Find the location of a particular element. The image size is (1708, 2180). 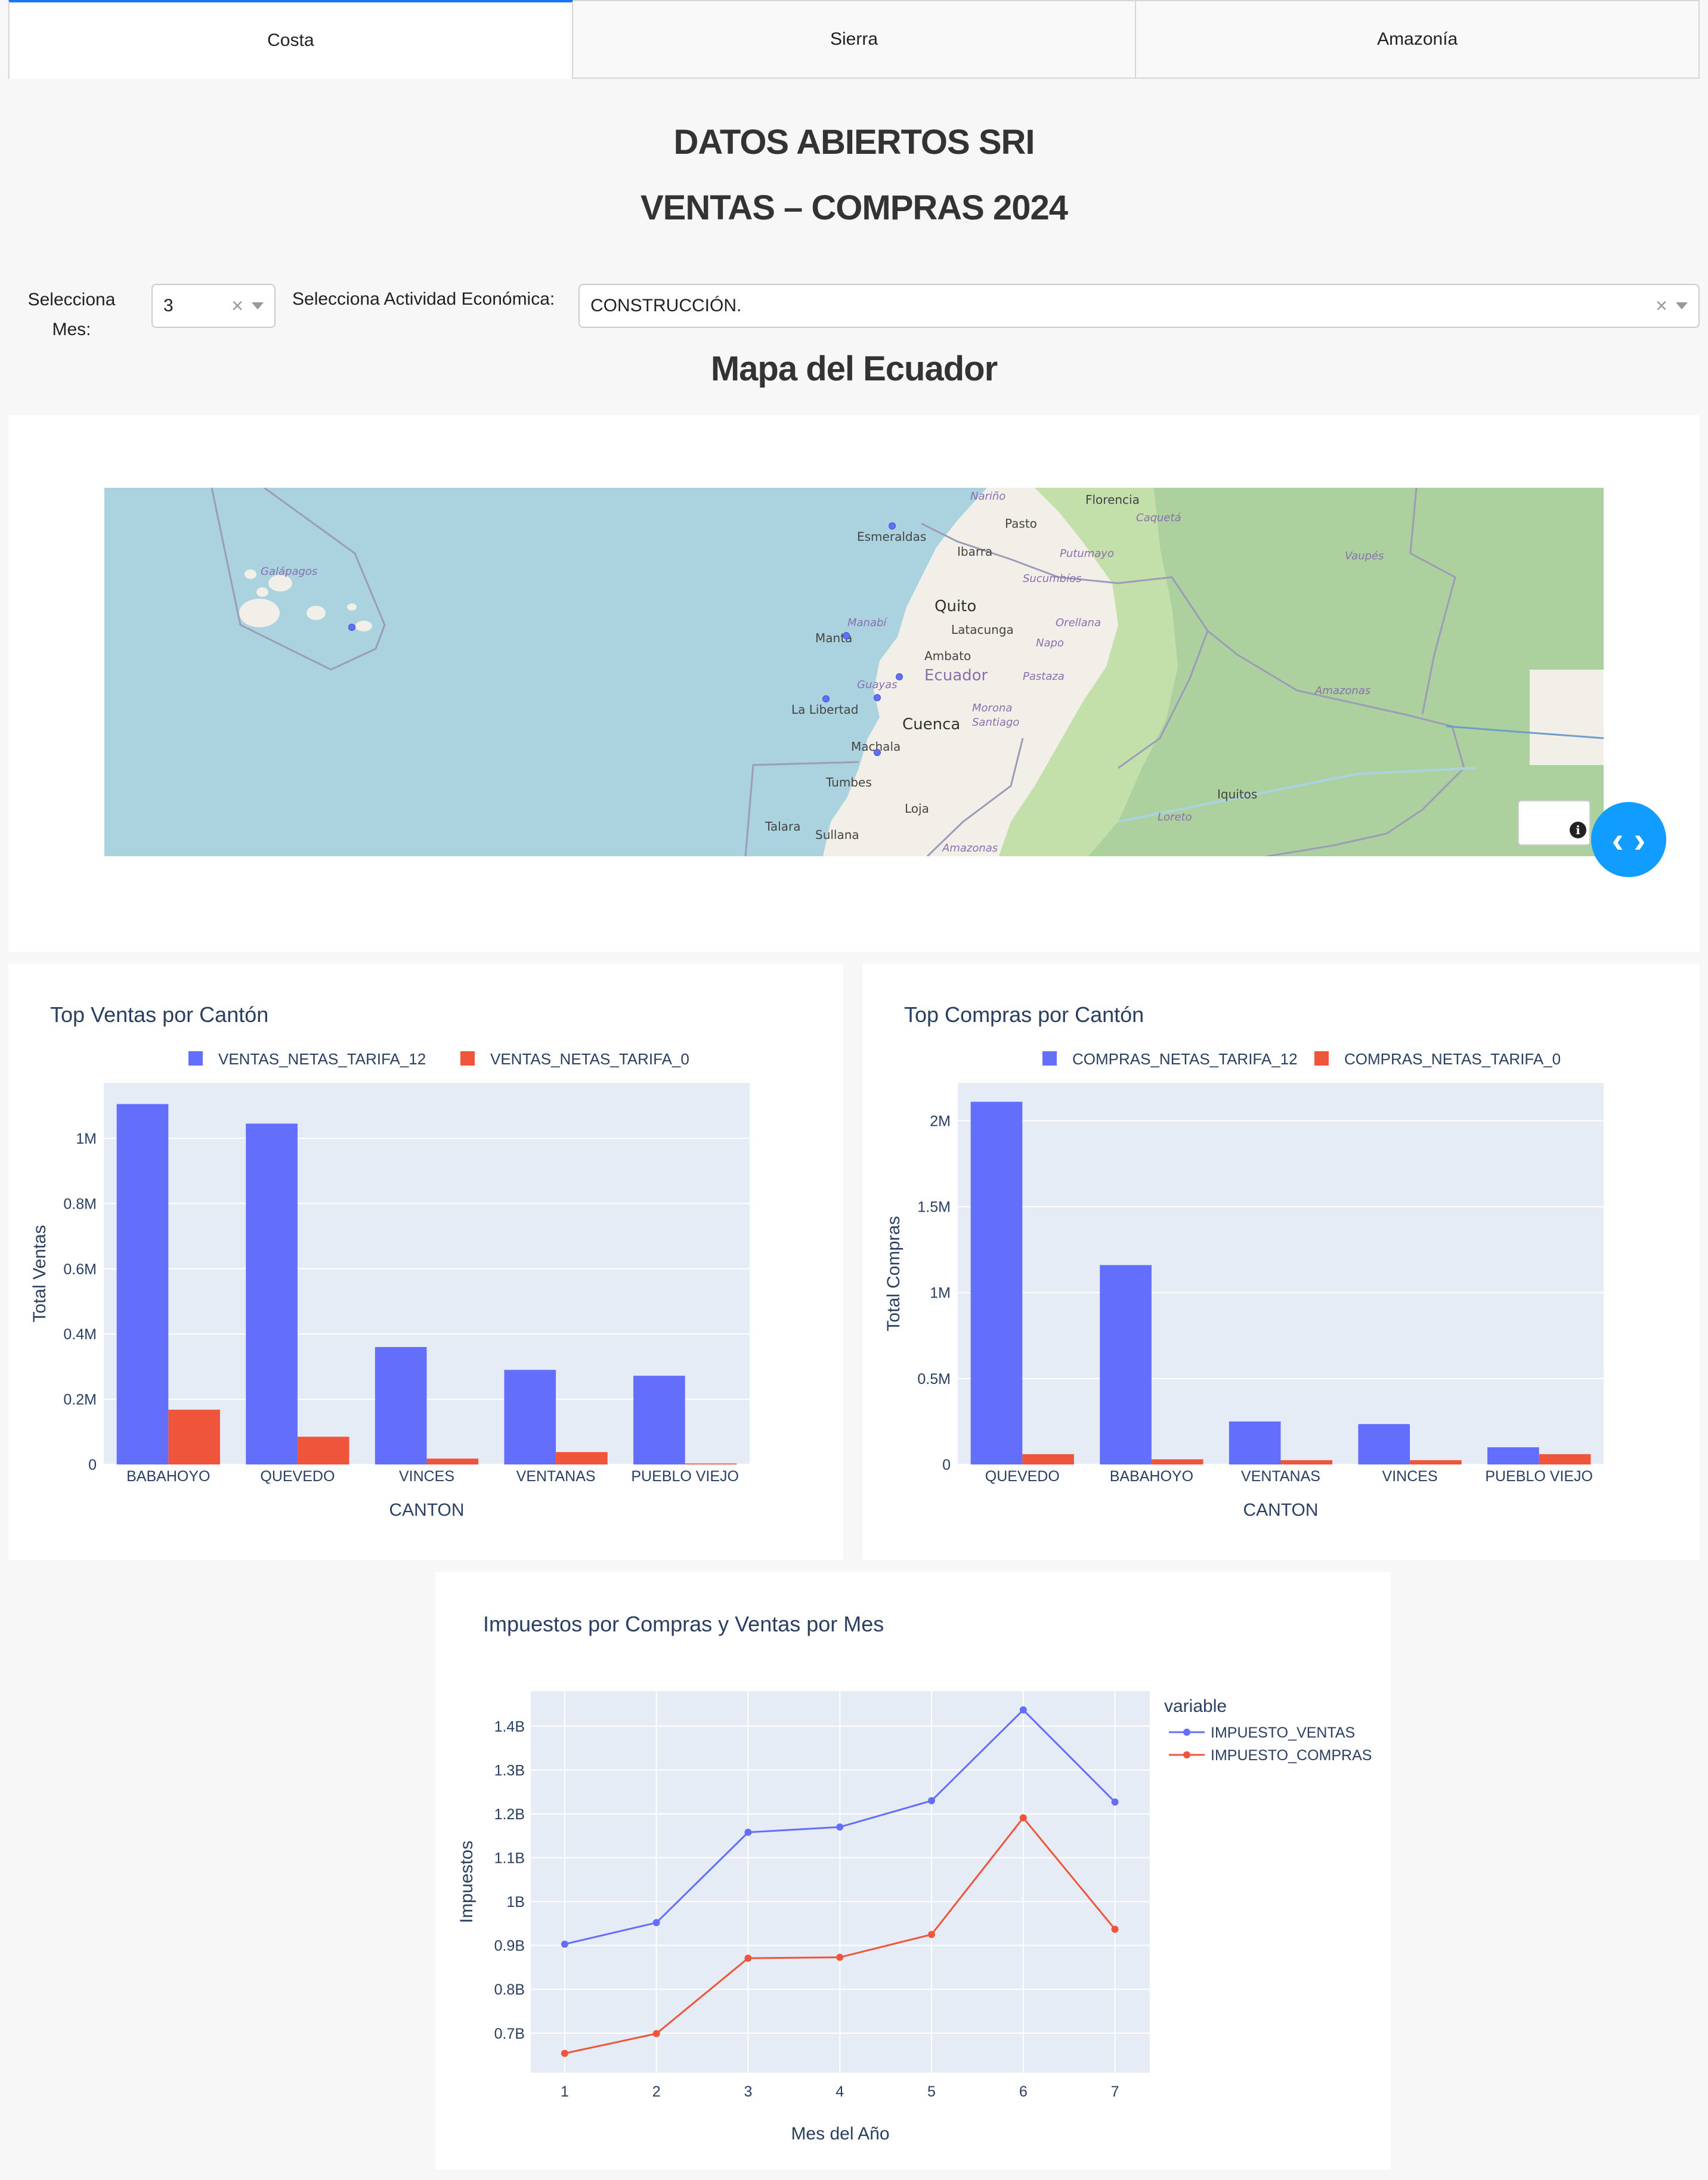

y-tick-label: 2M is located at coordinates (940, 1121).